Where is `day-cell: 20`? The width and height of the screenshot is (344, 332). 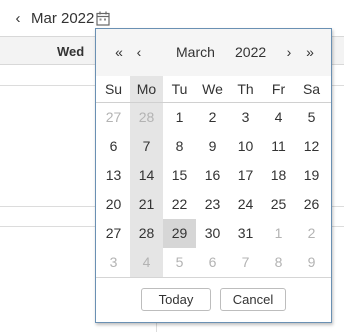
day-cell: 20 is located at coordinates (113, 204).